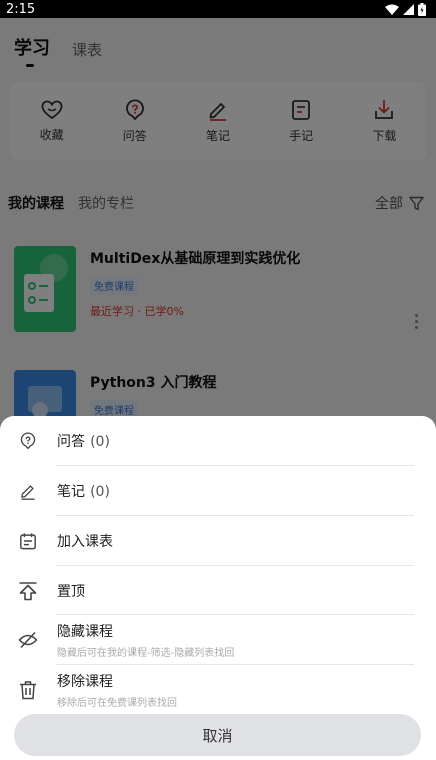 The width and height of the screenshot is (436, 760). I want to click on sheet-item-label: 隐藏课程, so click(85, 631).